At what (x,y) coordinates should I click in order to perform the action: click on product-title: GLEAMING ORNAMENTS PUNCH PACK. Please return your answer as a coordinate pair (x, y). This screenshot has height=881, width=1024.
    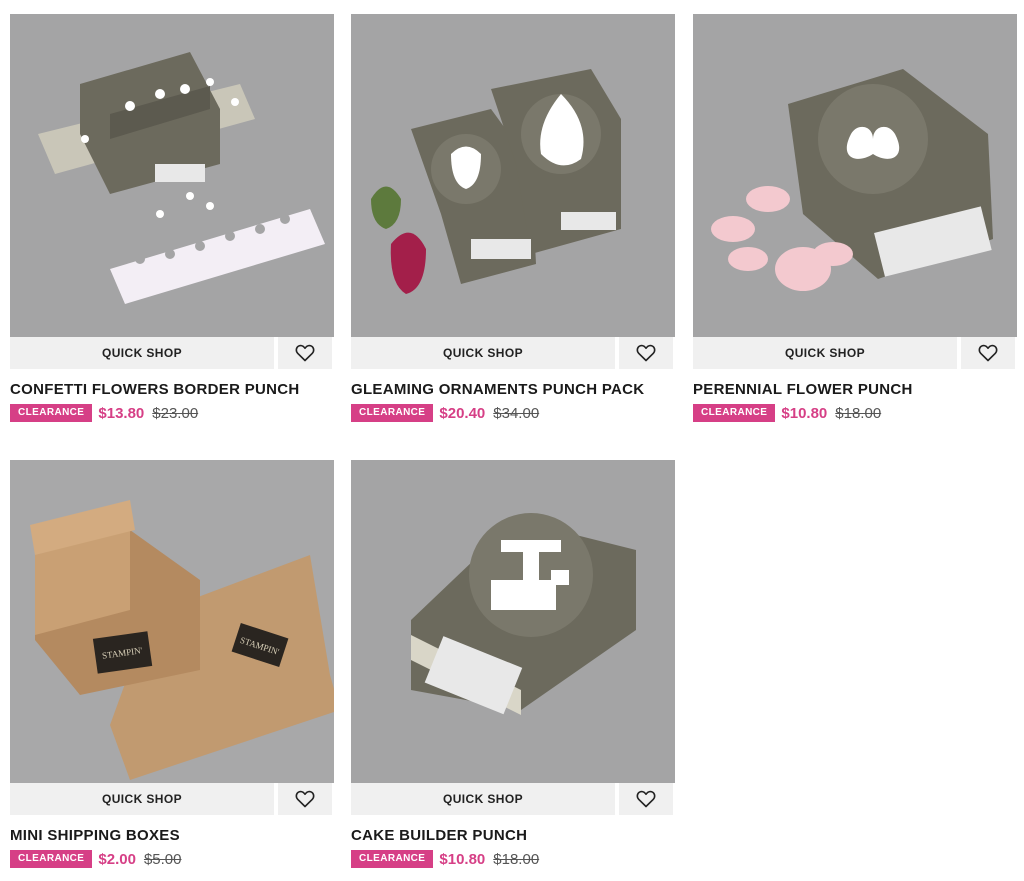
    Looking at the image, I should click on (513, 389).